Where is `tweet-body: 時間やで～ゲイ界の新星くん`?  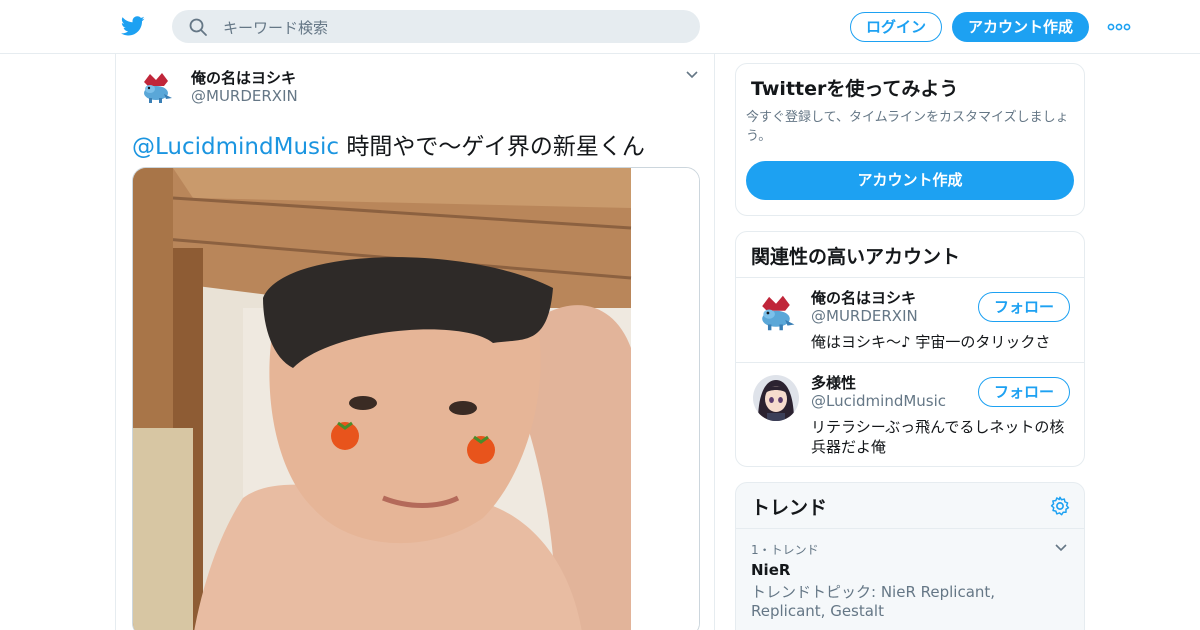 tweet-body: 時間やで～ゲイ界の新星くん is located at coordinates (492, 147).